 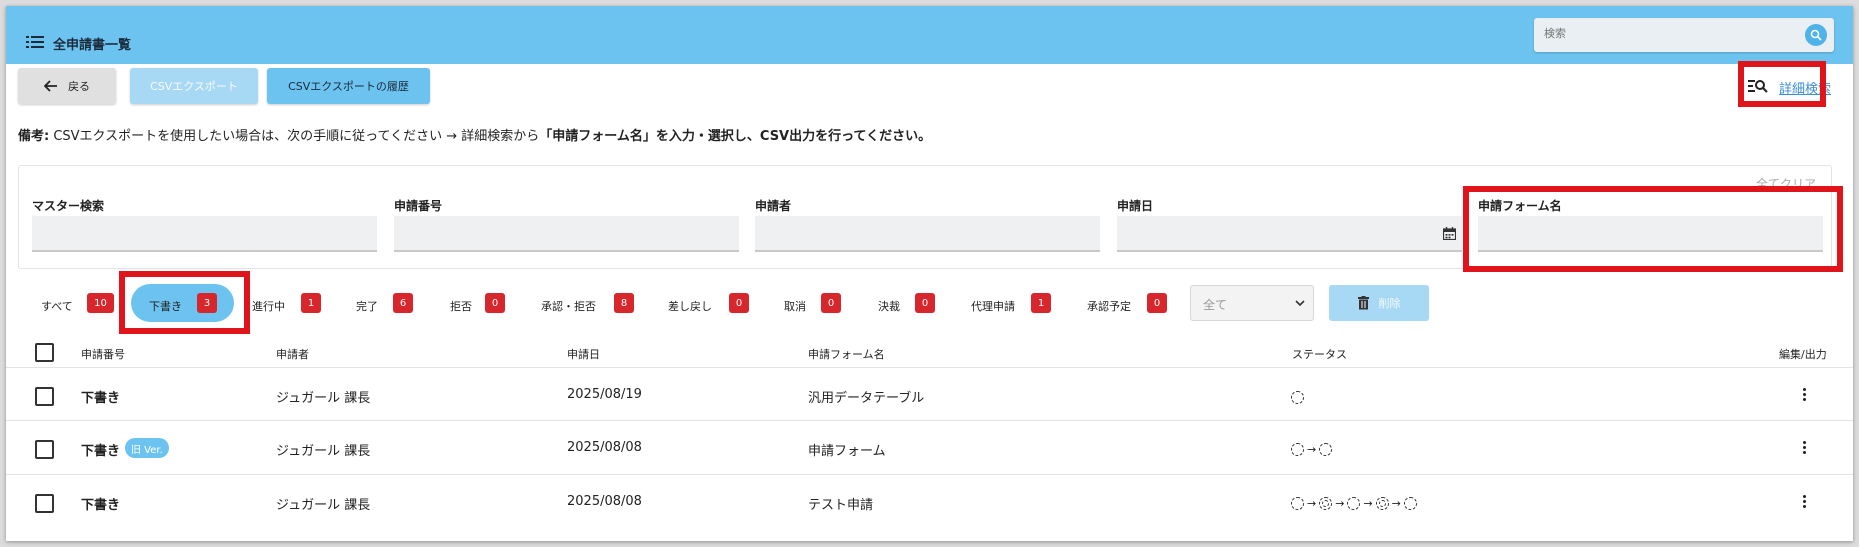 What do you see at coordinates (292, 354) in the screenshot?
I see `column-header: 申請者` at bounding box center [292, 354].